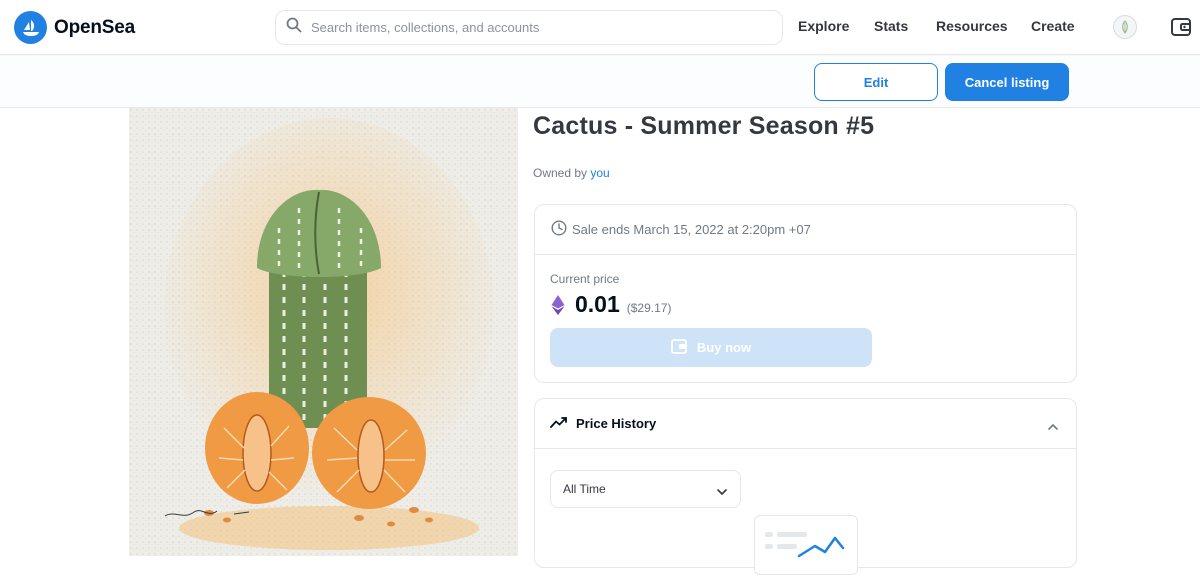 This screenshot has height=581, width=1200. Describe the element at coordinates (823, 26) in the screenshot. I see `nav-explore: Explore` at that location.